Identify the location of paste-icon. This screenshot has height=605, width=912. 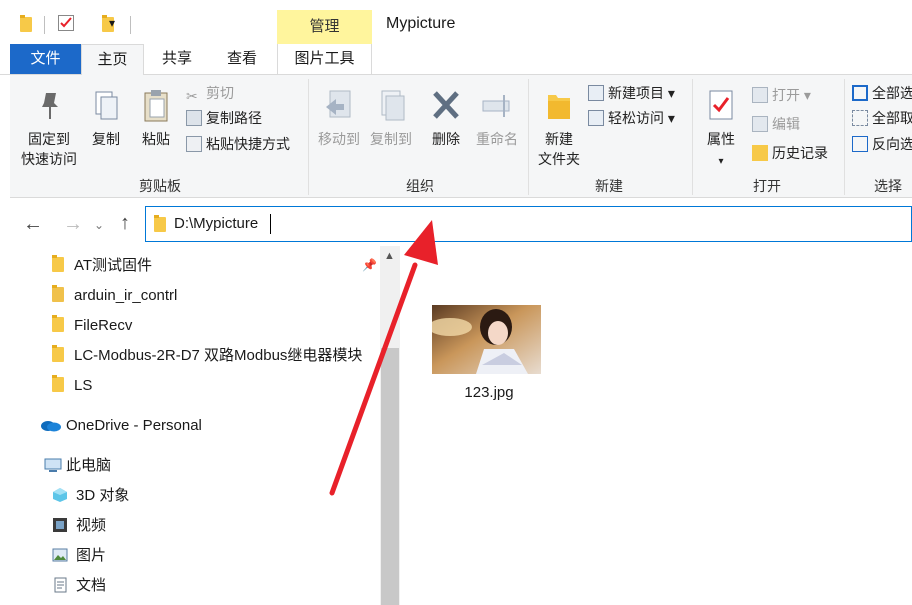
(156, 106).